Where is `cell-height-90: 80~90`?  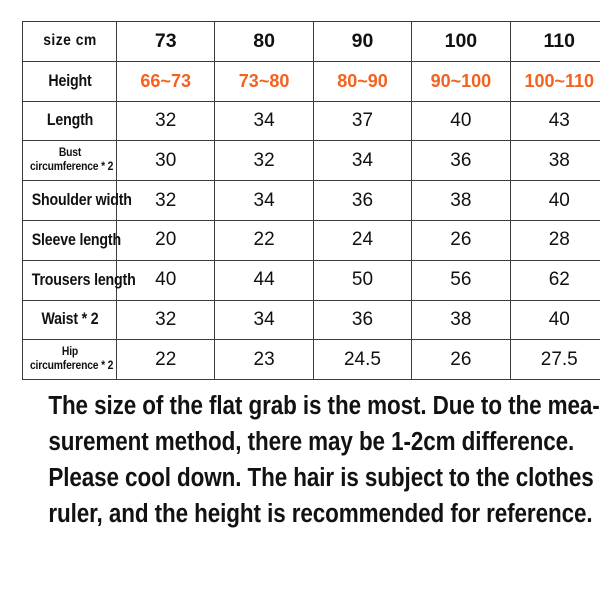
cell-height-90: 80~90 is located at coordinates (362, 81).